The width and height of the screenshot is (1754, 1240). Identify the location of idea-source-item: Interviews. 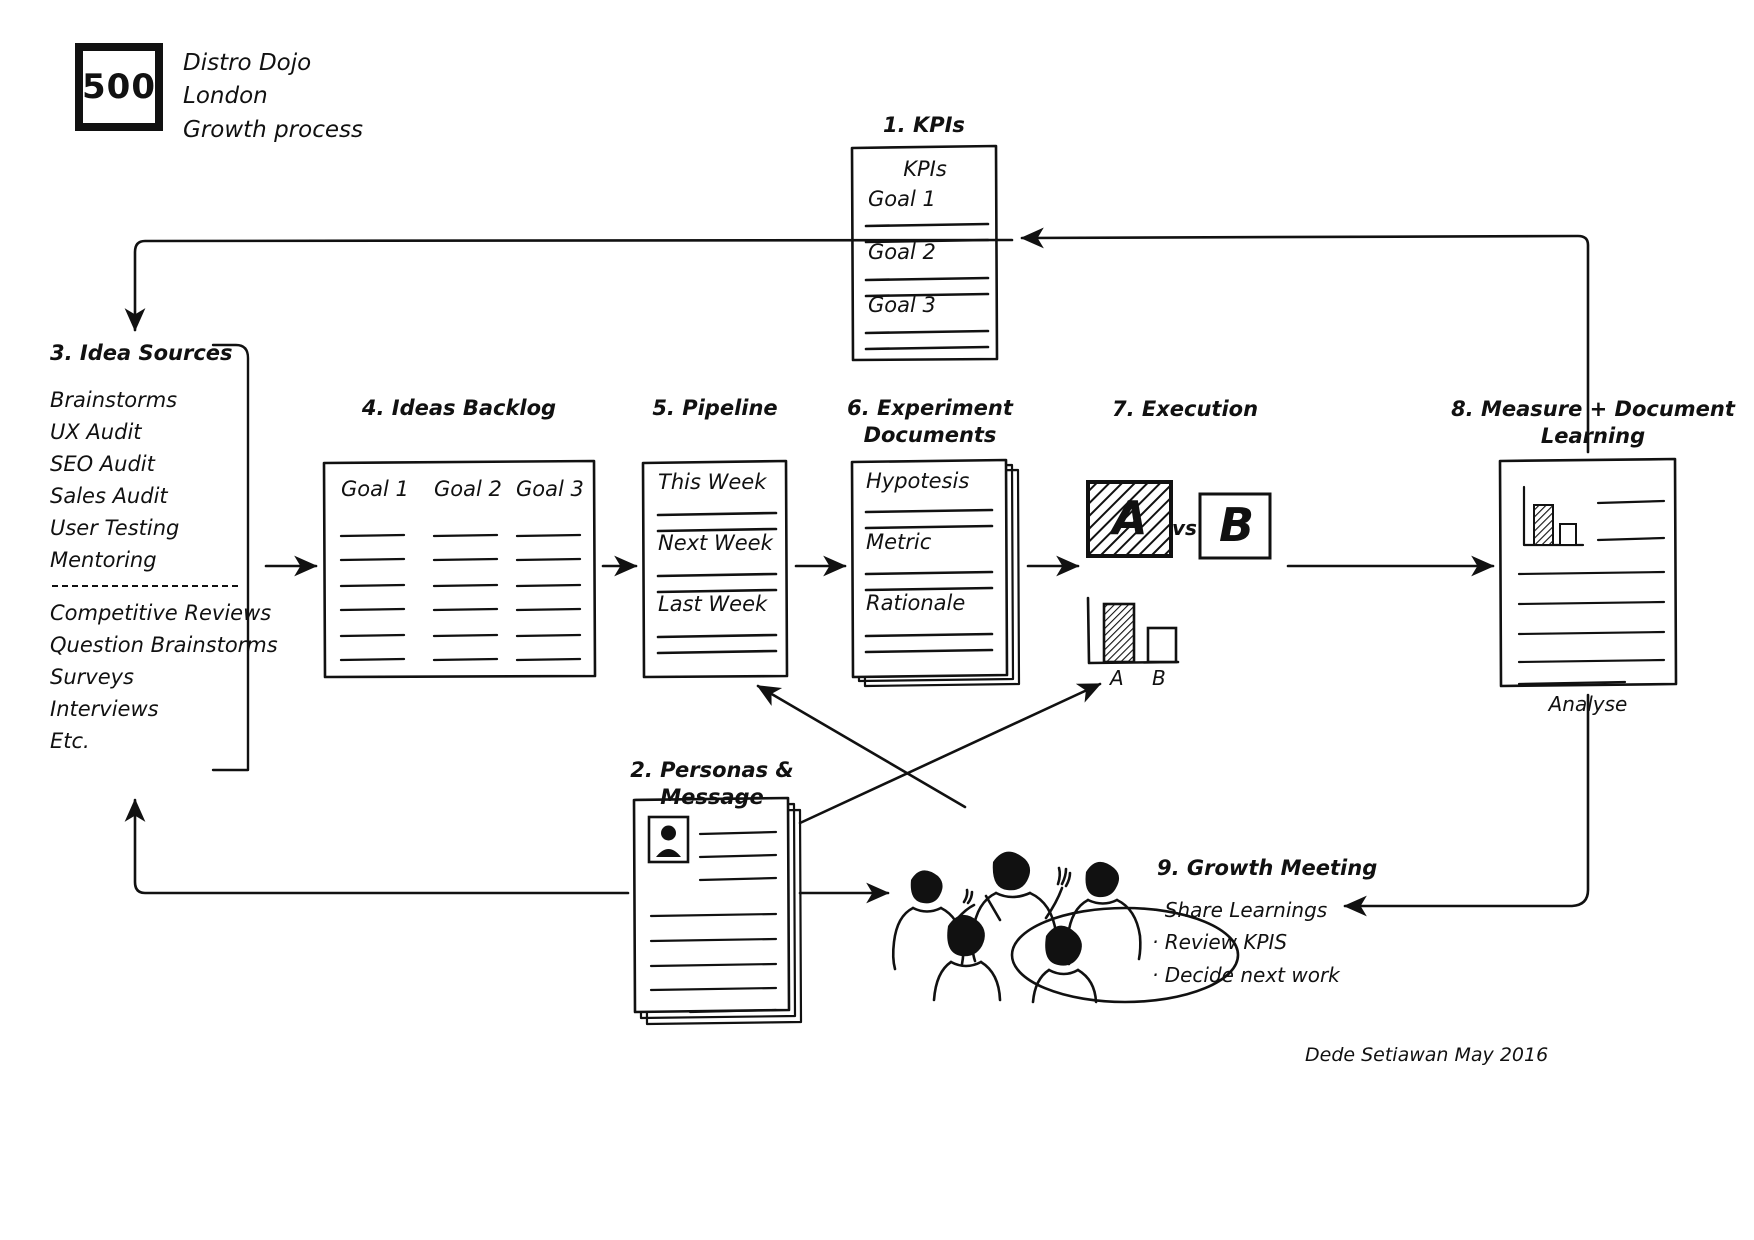
(104, 709).